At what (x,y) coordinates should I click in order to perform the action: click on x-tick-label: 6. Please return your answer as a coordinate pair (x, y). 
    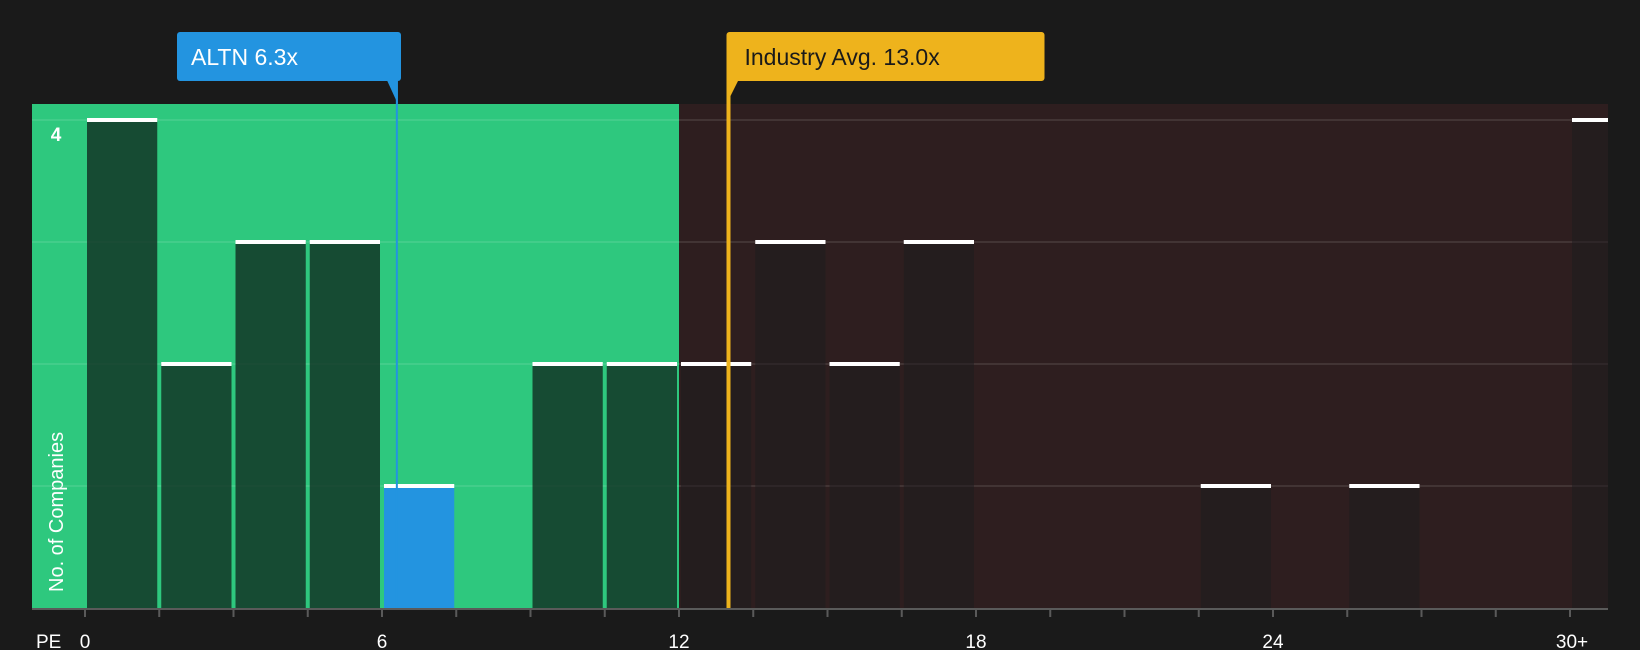
    Looking at the image, I should click on (382, 641).